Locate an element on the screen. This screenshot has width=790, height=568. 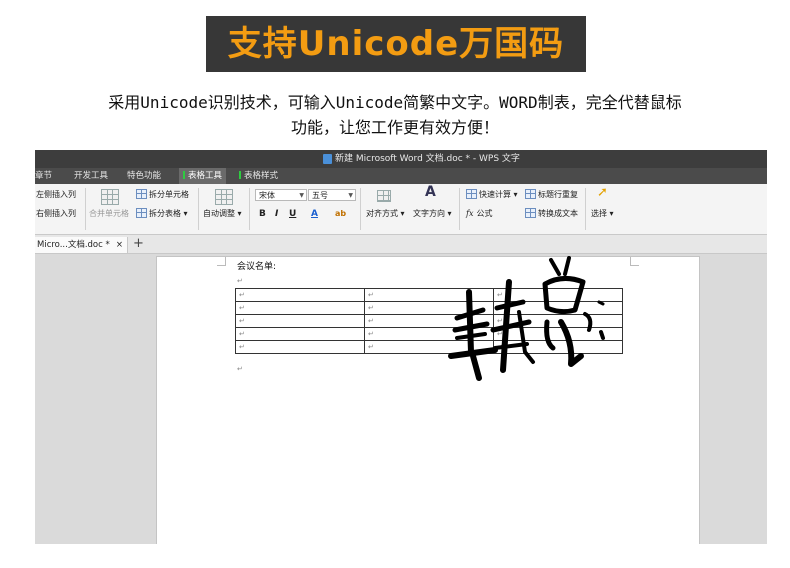
convert-text-icon is located at coordinates (530, 213).